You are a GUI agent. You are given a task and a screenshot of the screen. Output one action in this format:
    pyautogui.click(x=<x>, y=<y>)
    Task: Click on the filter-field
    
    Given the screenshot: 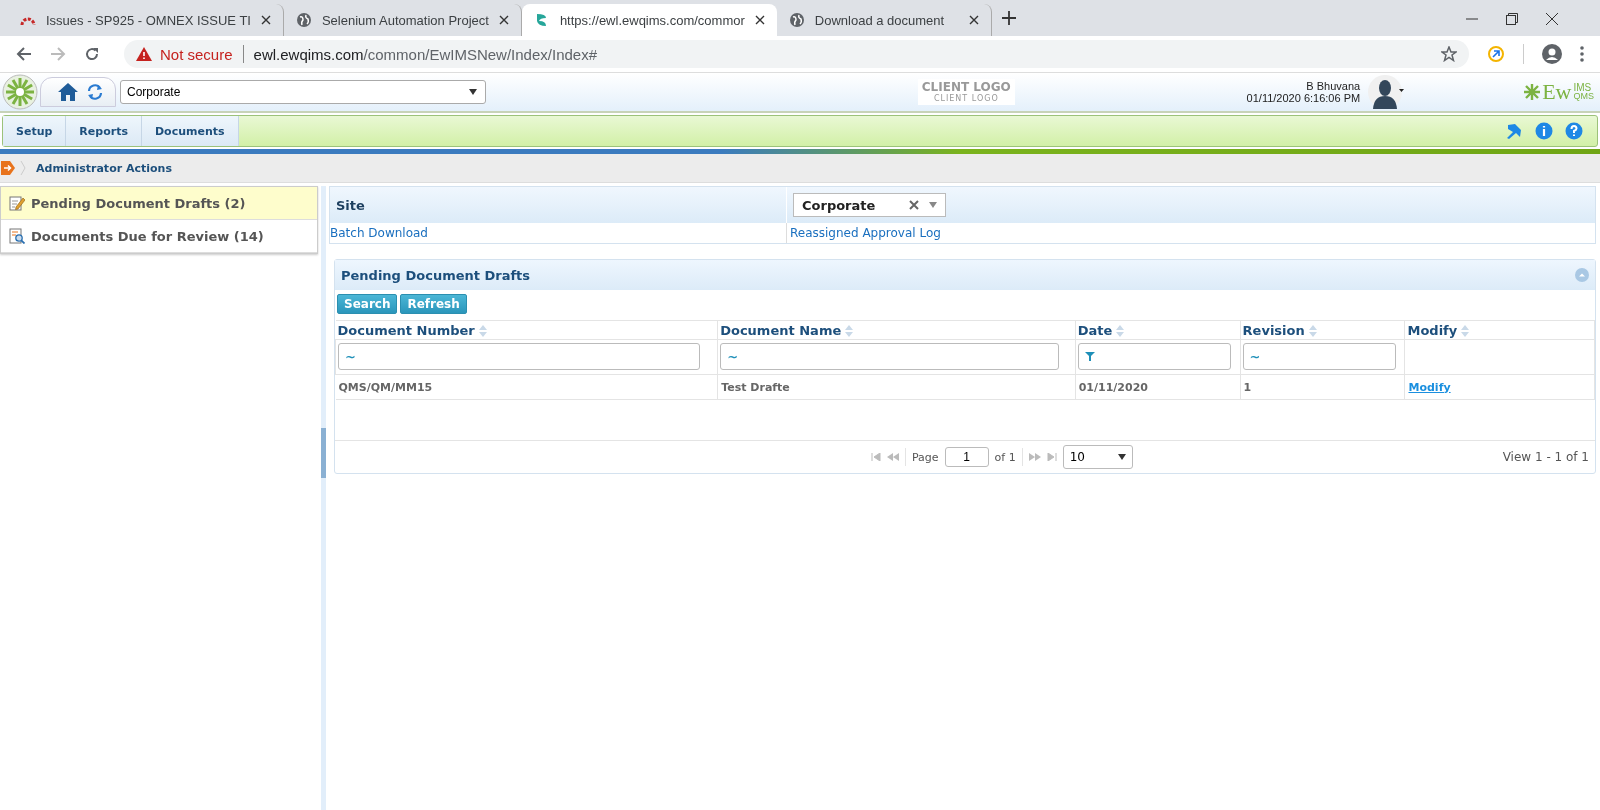 What is the action you would take?
    pyautogui.click(x=1154, y=356)
    